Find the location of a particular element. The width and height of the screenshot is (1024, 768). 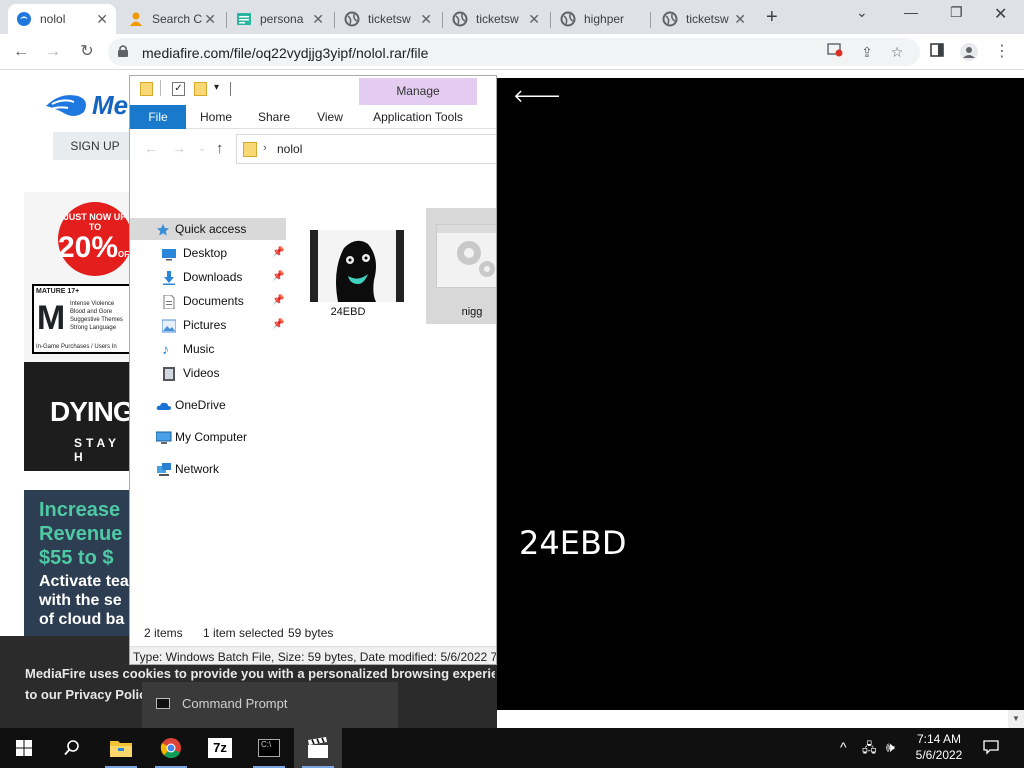

nav-item-videos: Videos is located at coordinates (208, 373).